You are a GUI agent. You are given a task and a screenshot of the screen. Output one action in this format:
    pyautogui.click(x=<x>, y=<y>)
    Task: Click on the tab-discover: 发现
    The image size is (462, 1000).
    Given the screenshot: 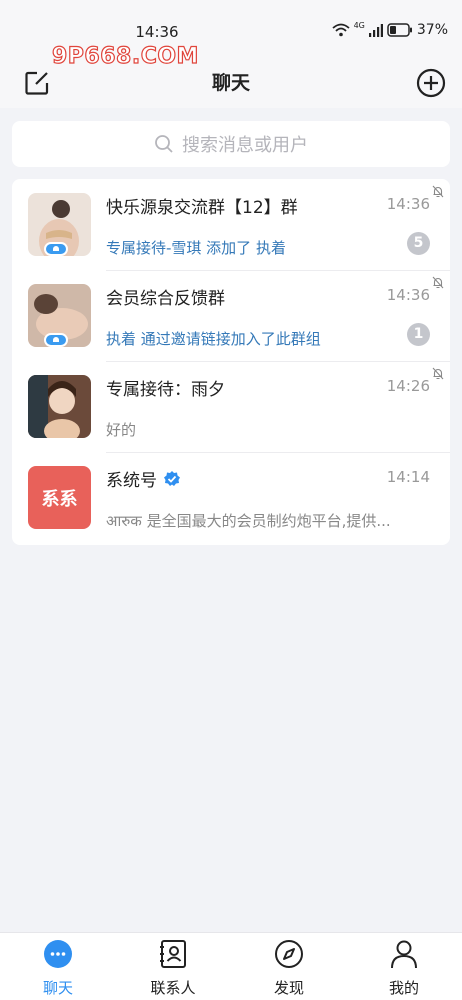 What is the action you would take?
    pyautogui.click(x=289, y=966)
    